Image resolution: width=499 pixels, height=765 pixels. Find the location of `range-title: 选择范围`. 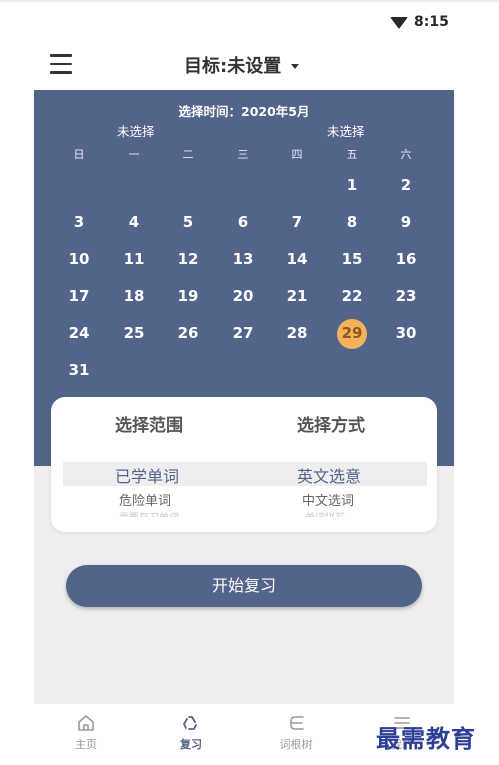

range-title: 选择范围 is located at coordinates (149, 426).